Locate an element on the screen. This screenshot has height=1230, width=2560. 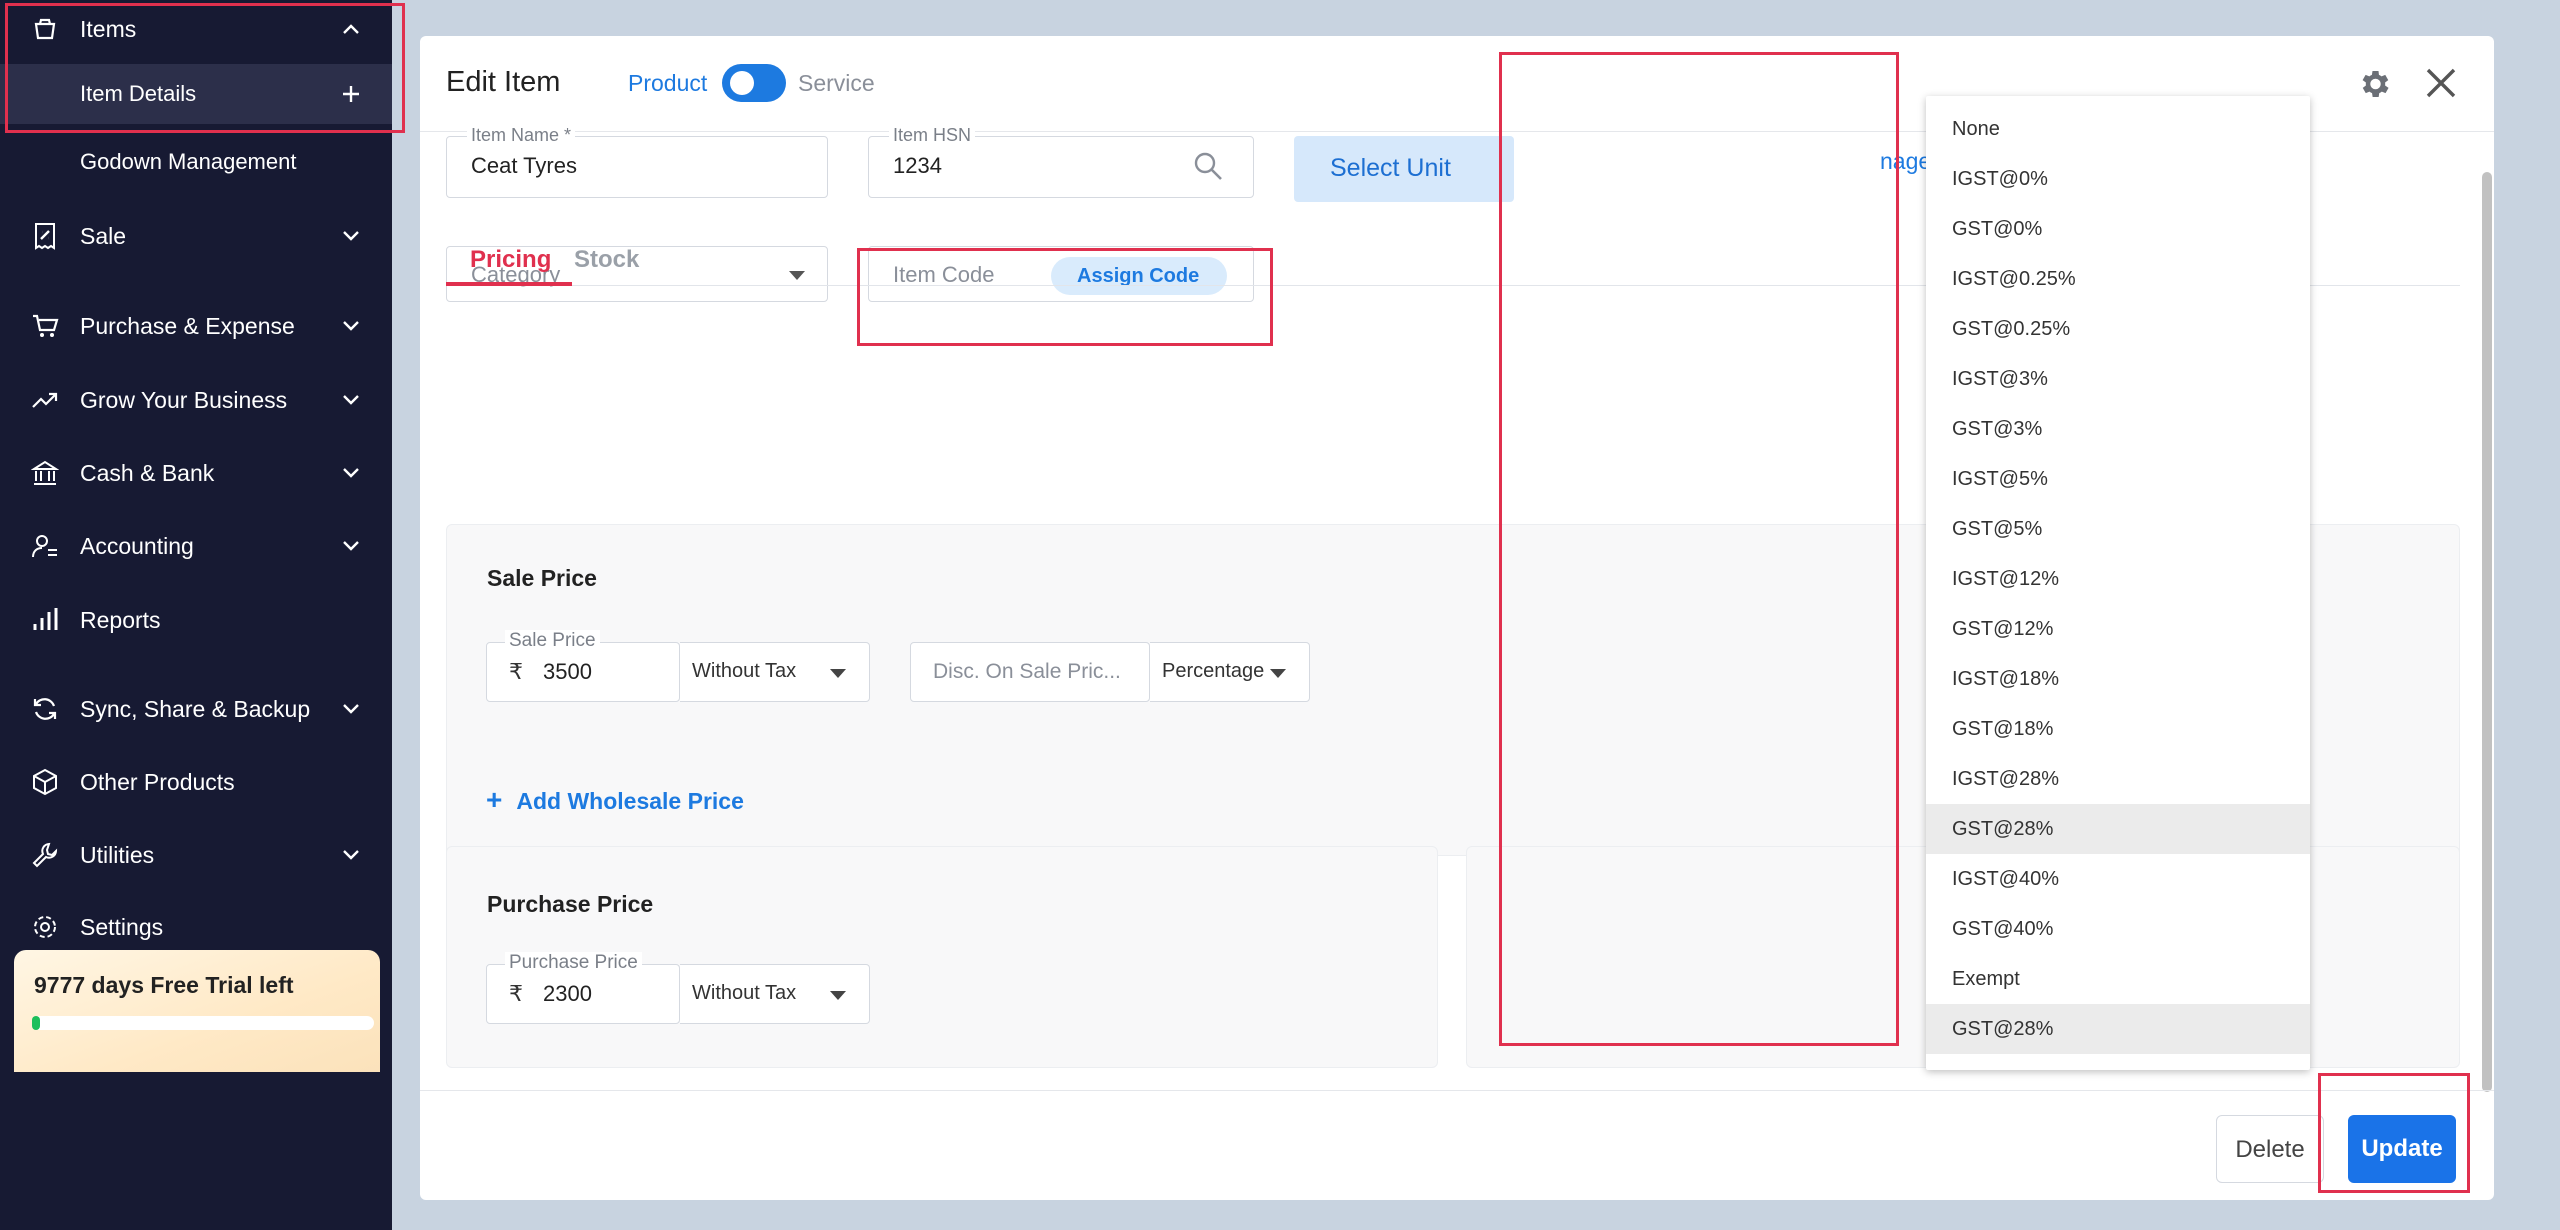
sale-tax-select: Without Tax is located at coordinates (775, 672).